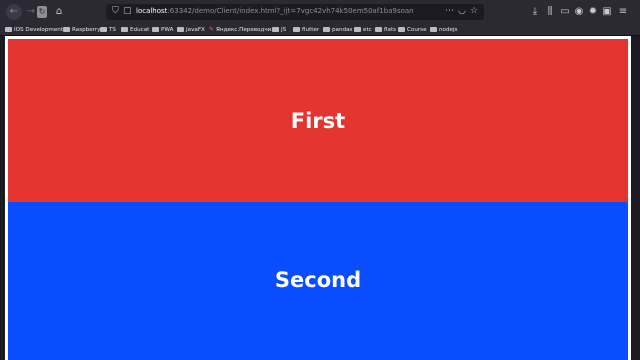 The image size is (640, 360). What do you see at coordinates (112, 29) in the screenshot?
I see `bookmark-label: TS` at bounding box center [112, 29].